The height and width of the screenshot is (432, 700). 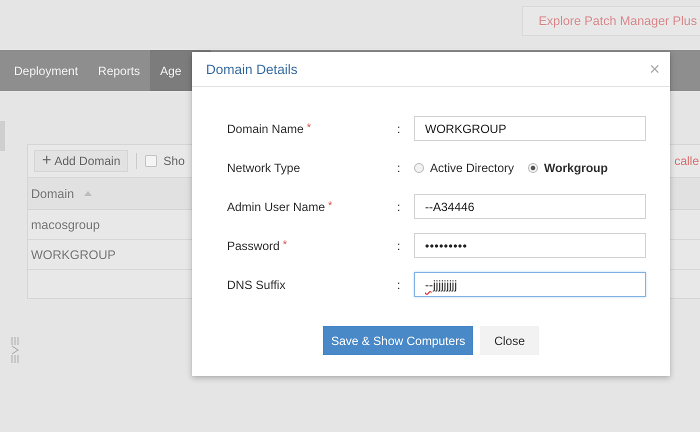 What do you see at coordinates (256, 285) in the screenshot?
I see `field-label: DNS Suffix` at bounding box center [256, 285].